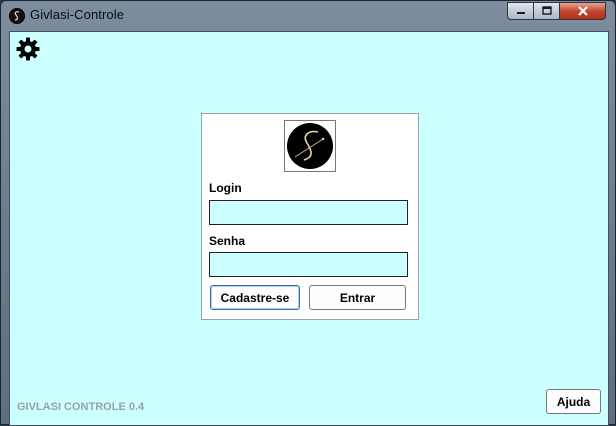 The height and width of the screenshot is (426, 616). Describe the element at coordinates (255, 297) in the screenshot. I see `register-button: Cadastre-se` at that location.